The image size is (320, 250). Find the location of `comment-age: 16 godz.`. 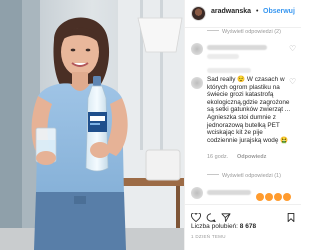

comment-age: 16 godz. is located at coordinates (218, 157).